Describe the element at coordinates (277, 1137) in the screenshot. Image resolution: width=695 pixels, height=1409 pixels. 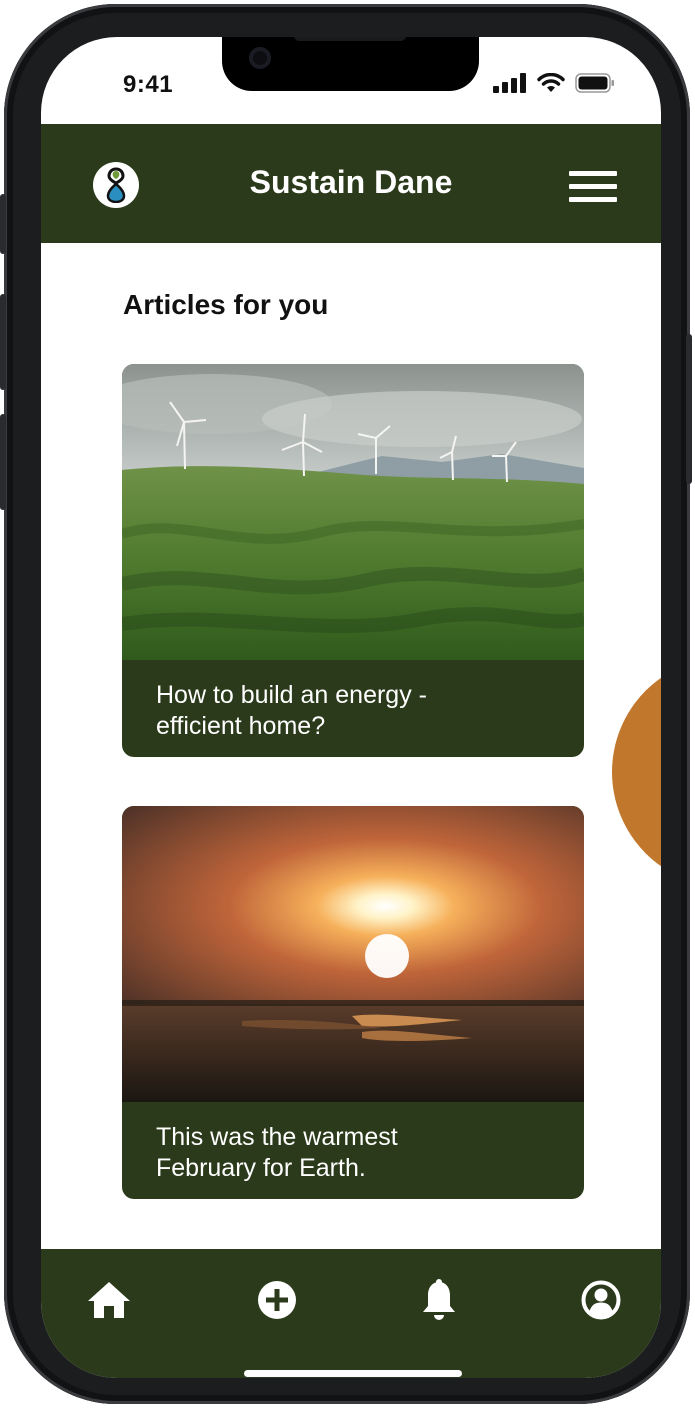
I see `article-caption-line: This was the warmest` at that location.